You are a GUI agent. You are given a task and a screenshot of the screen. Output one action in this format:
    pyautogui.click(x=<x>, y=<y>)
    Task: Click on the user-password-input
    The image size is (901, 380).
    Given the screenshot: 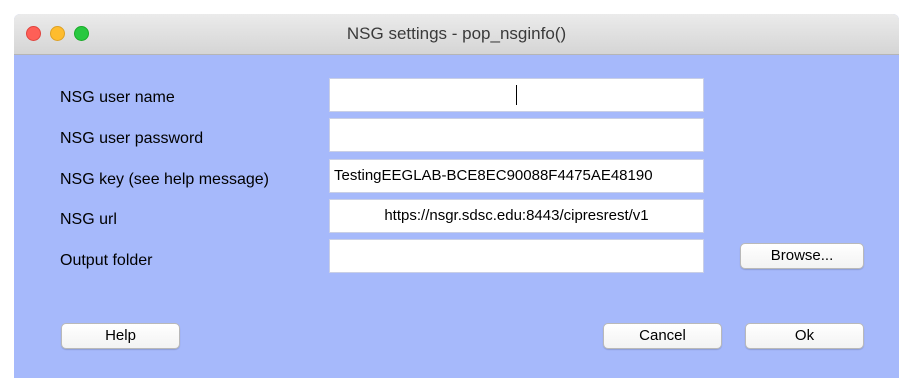 What is the action you would take?
    pyautogui.click(x=516, y=135)
    